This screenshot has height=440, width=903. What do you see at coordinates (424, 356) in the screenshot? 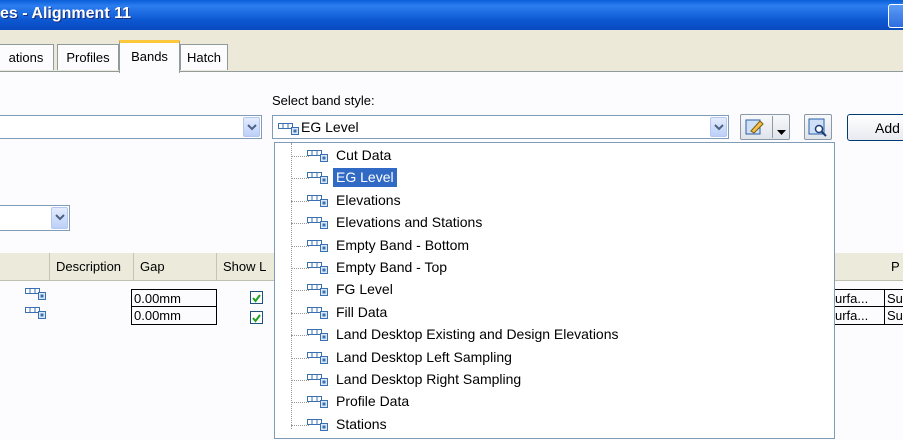
I see `dropdown-item-label: Land Desktop Left Sampling` at bounding box center [424, 356].